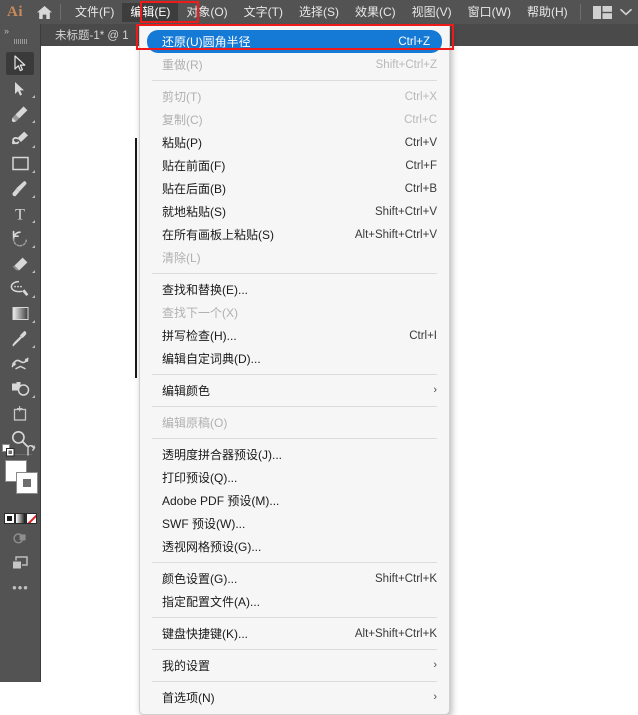 The width and height of the screenshot is (638, 715). What do you see at coordinates (186, 391) in the screenshot?
I see `menu-item-label: 编辑颜色` at bounding box center [186, 391].